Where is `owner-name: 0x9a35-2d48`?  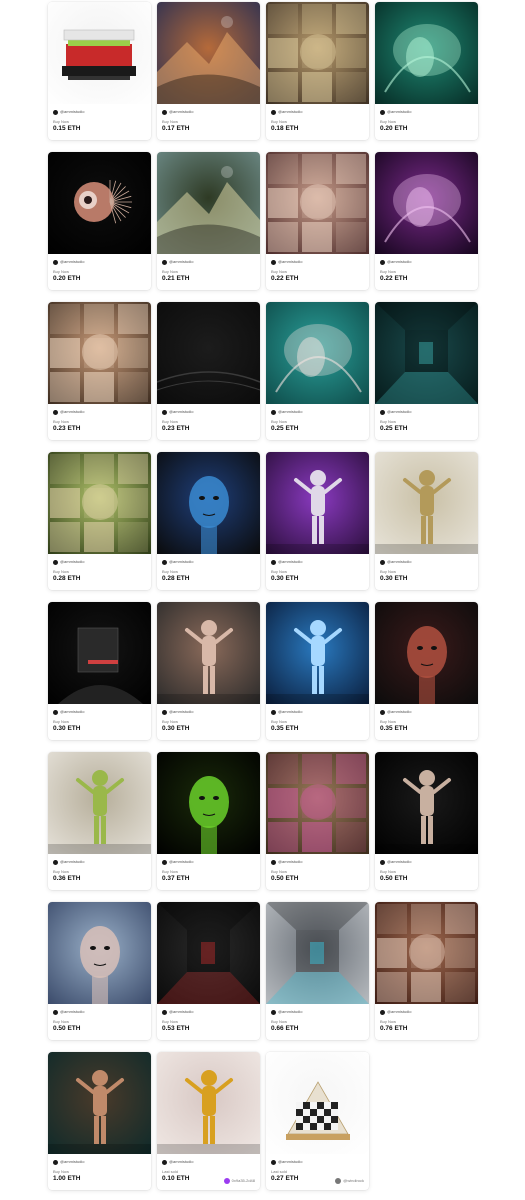 owner-name: 0x9a35-2d48 is located at coordinates (243, 1181).